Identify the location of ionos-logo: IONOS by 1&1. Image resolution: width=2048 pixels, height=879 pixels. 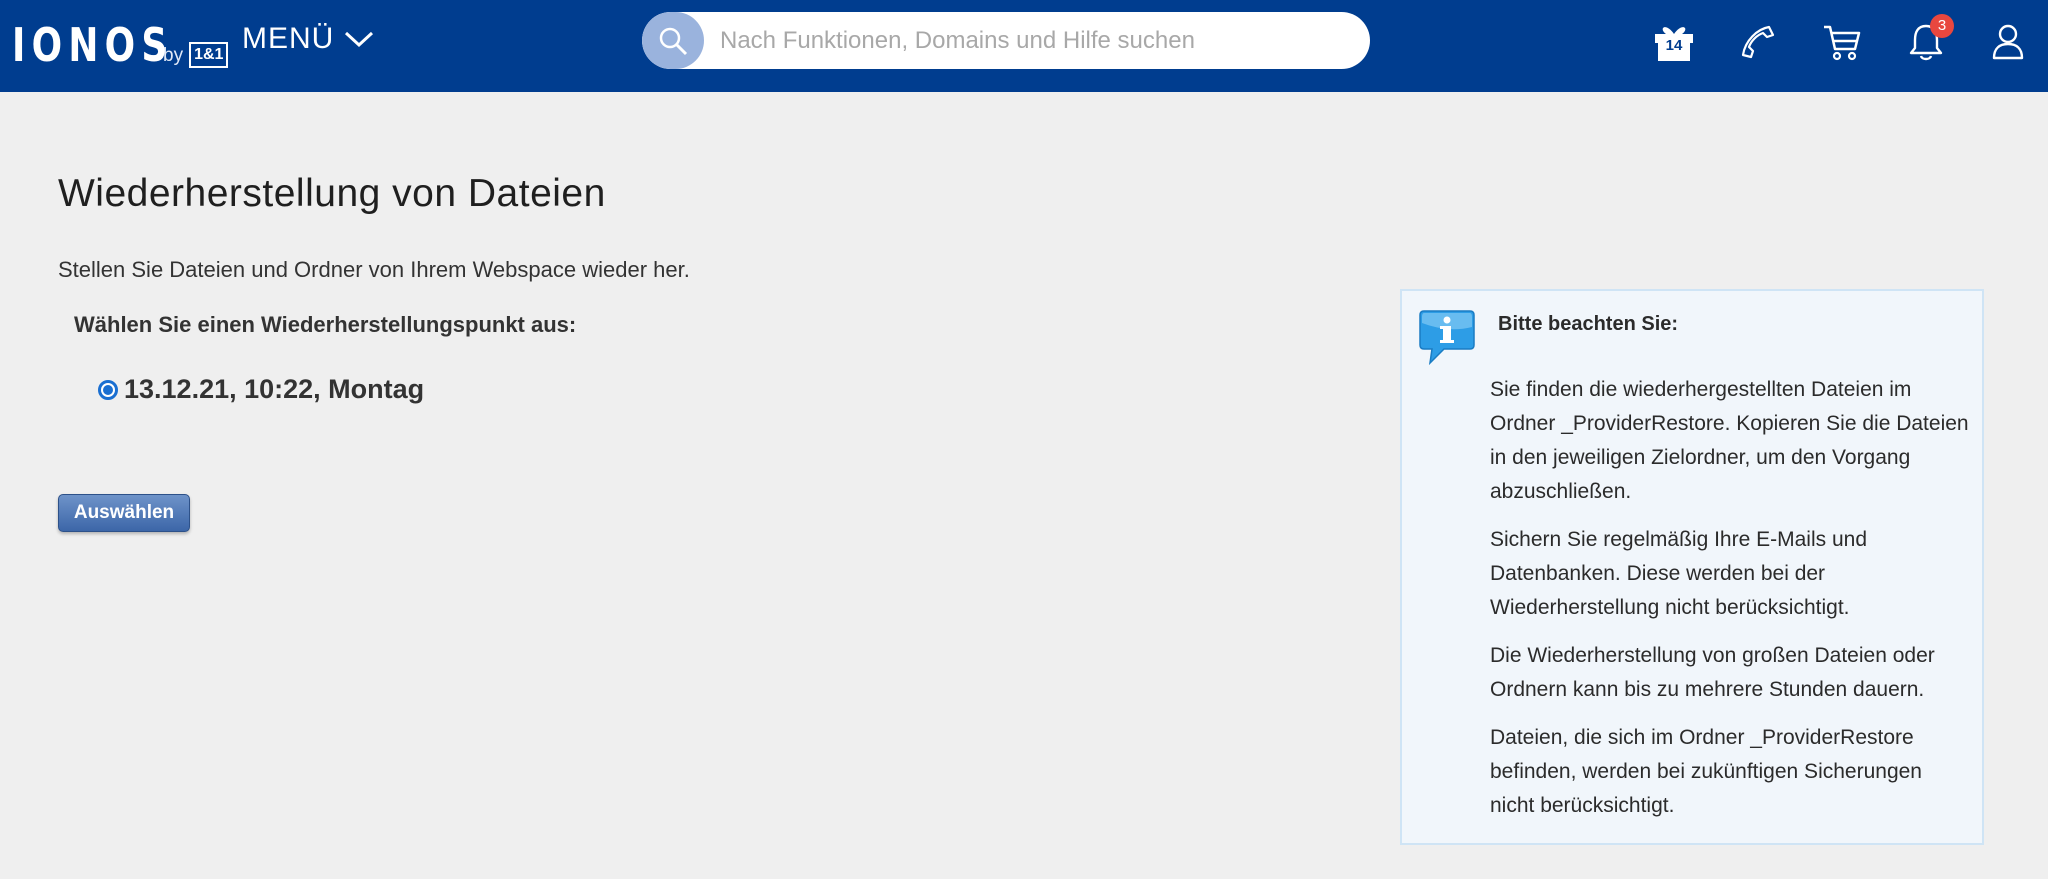
(120, 45).